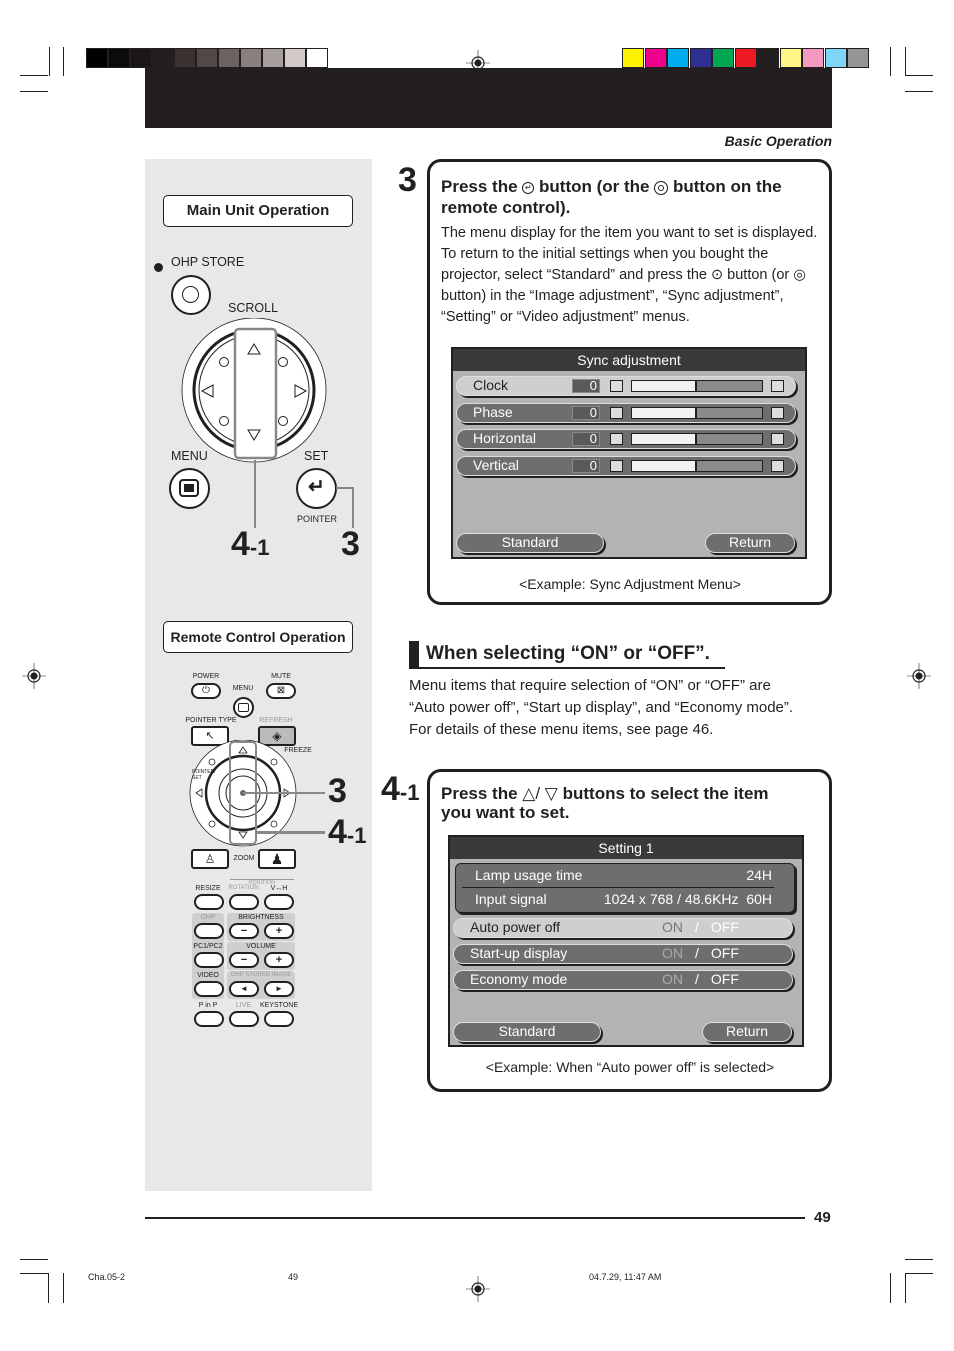 Image resolution: width=954 pixels, height=1351 pixels. Describe the element at coordinates (316, 456) in the screenshot. I see `set-label: SET` at that location.